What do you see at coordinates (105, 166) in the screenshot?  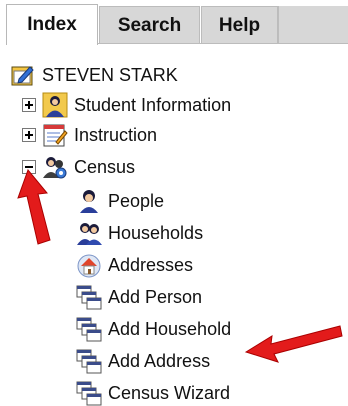 I see `tree-item-label: Census` at bounding box center [105, 166].